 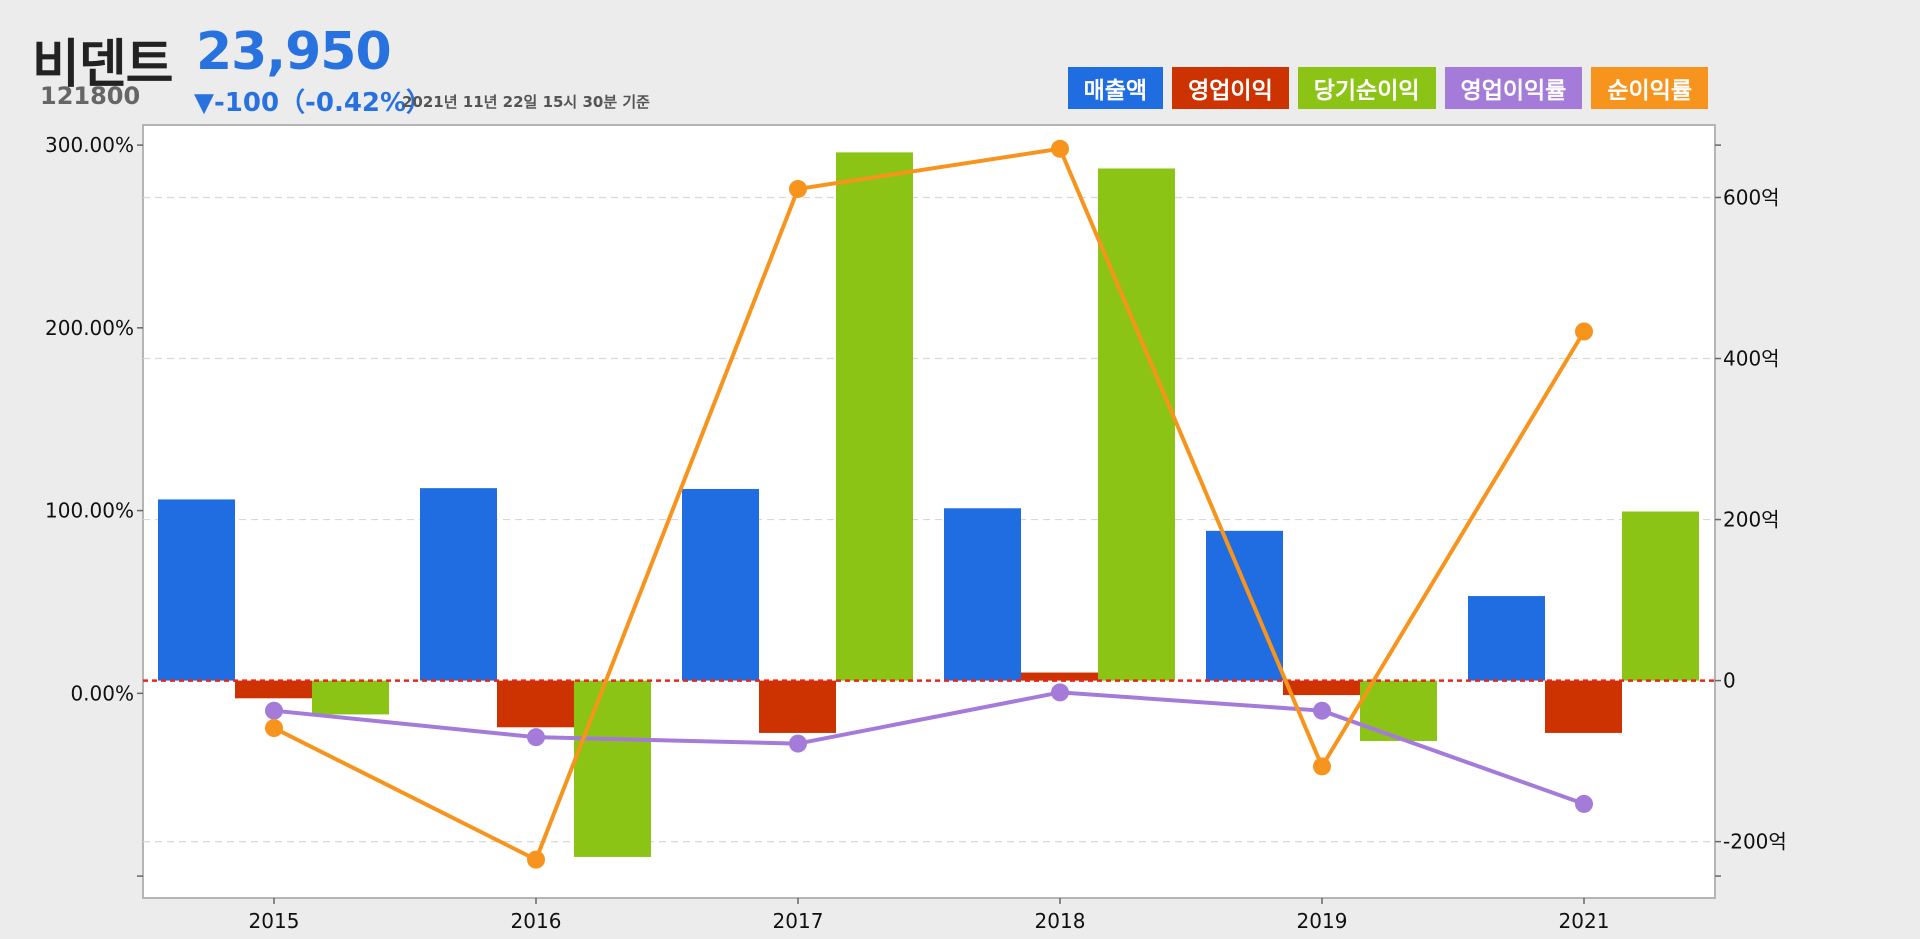 What do you see at coordinates (102, 693) in the screenshot?
I see `left-axis-label: 0.00%` at bounding box center [102, 693].